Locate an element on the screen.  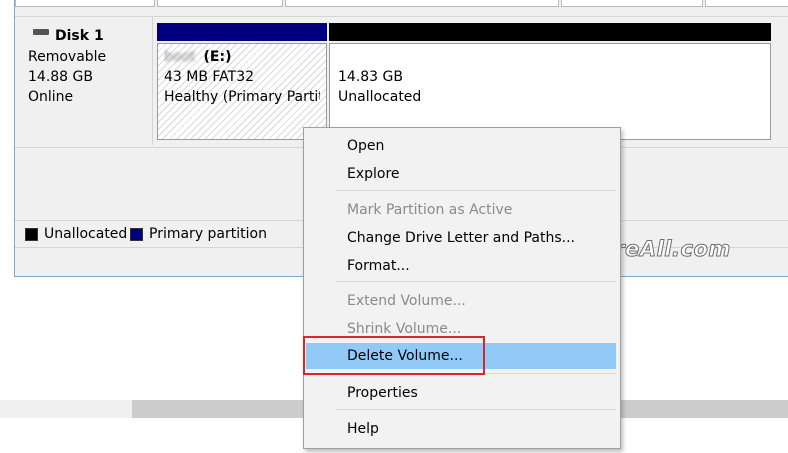
scrollbar-track-segment is located at coordinates (704, 409).